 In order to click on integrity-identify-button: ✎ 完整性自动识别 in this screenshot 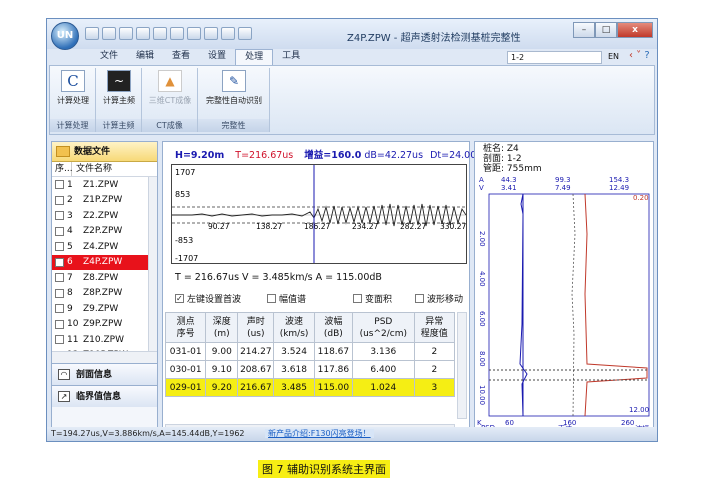, I will do `click(234, 88)`.